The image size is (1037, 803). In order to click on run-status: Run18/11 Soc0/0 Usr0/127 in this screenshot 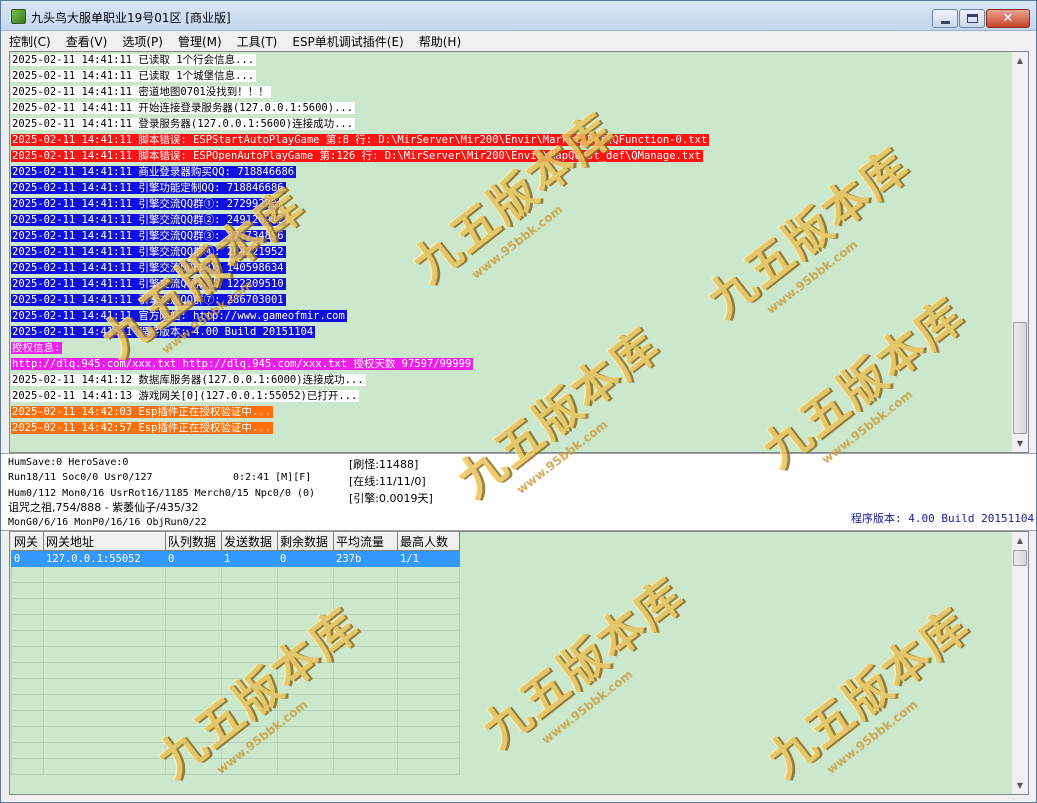, I will do `click(80, 477)`.